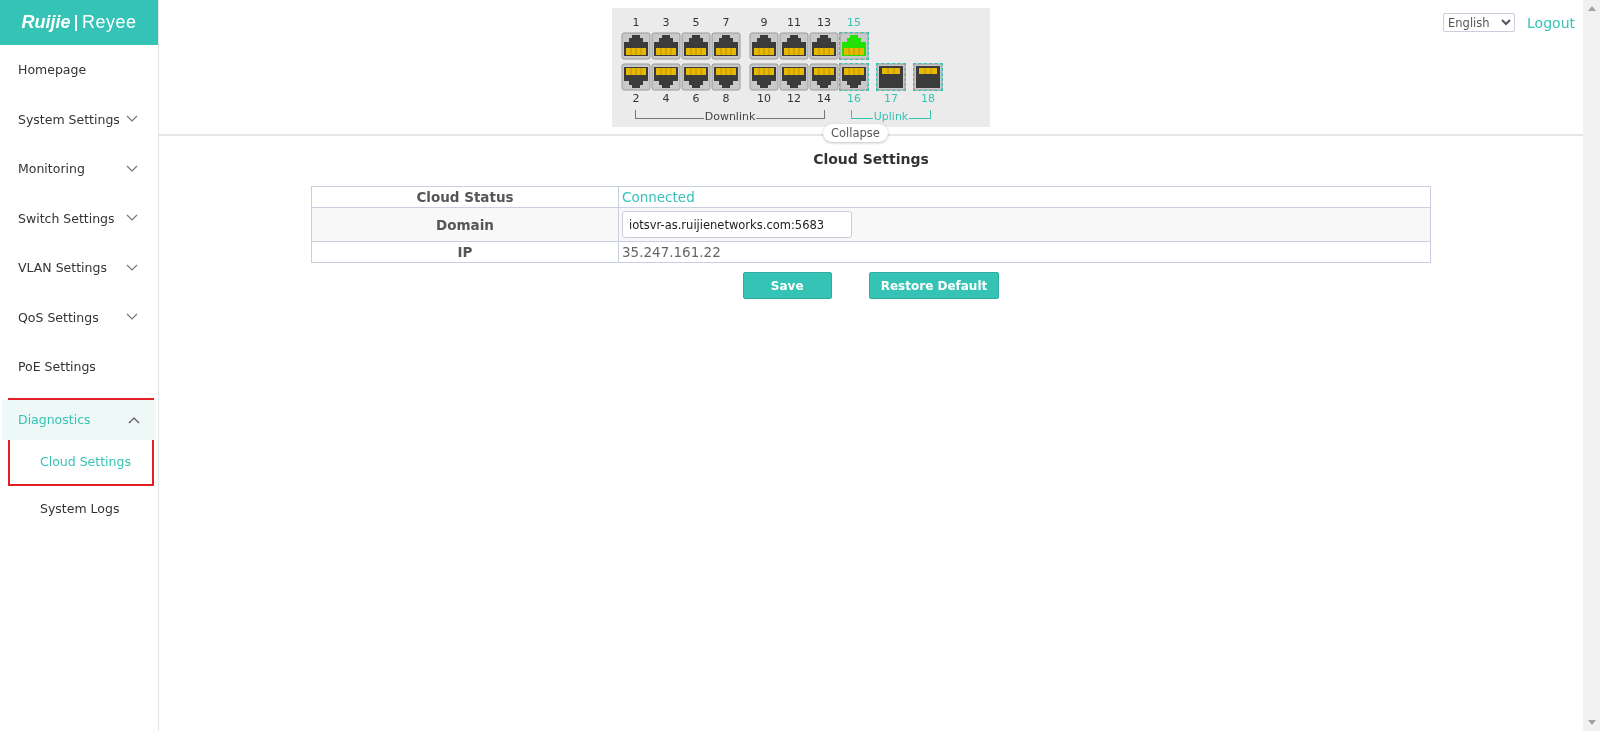 The width and height of the screenshot is (1600, 731). I want to click on sidebar-item: QoS Settings, so click(79, 317).